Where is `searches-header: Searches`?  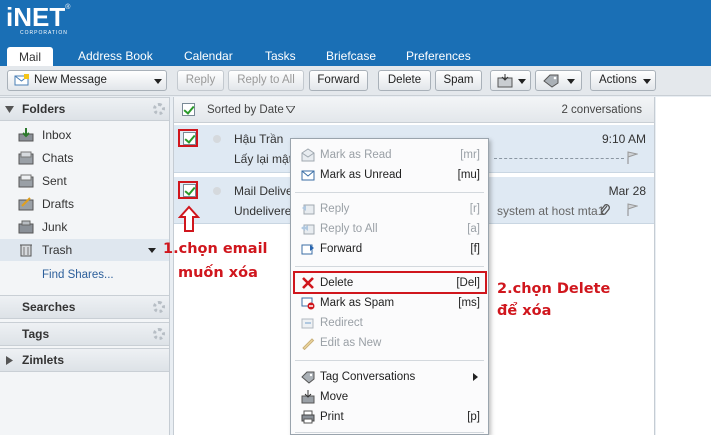 searches-header: Searches is located at coordinates (84, 307).